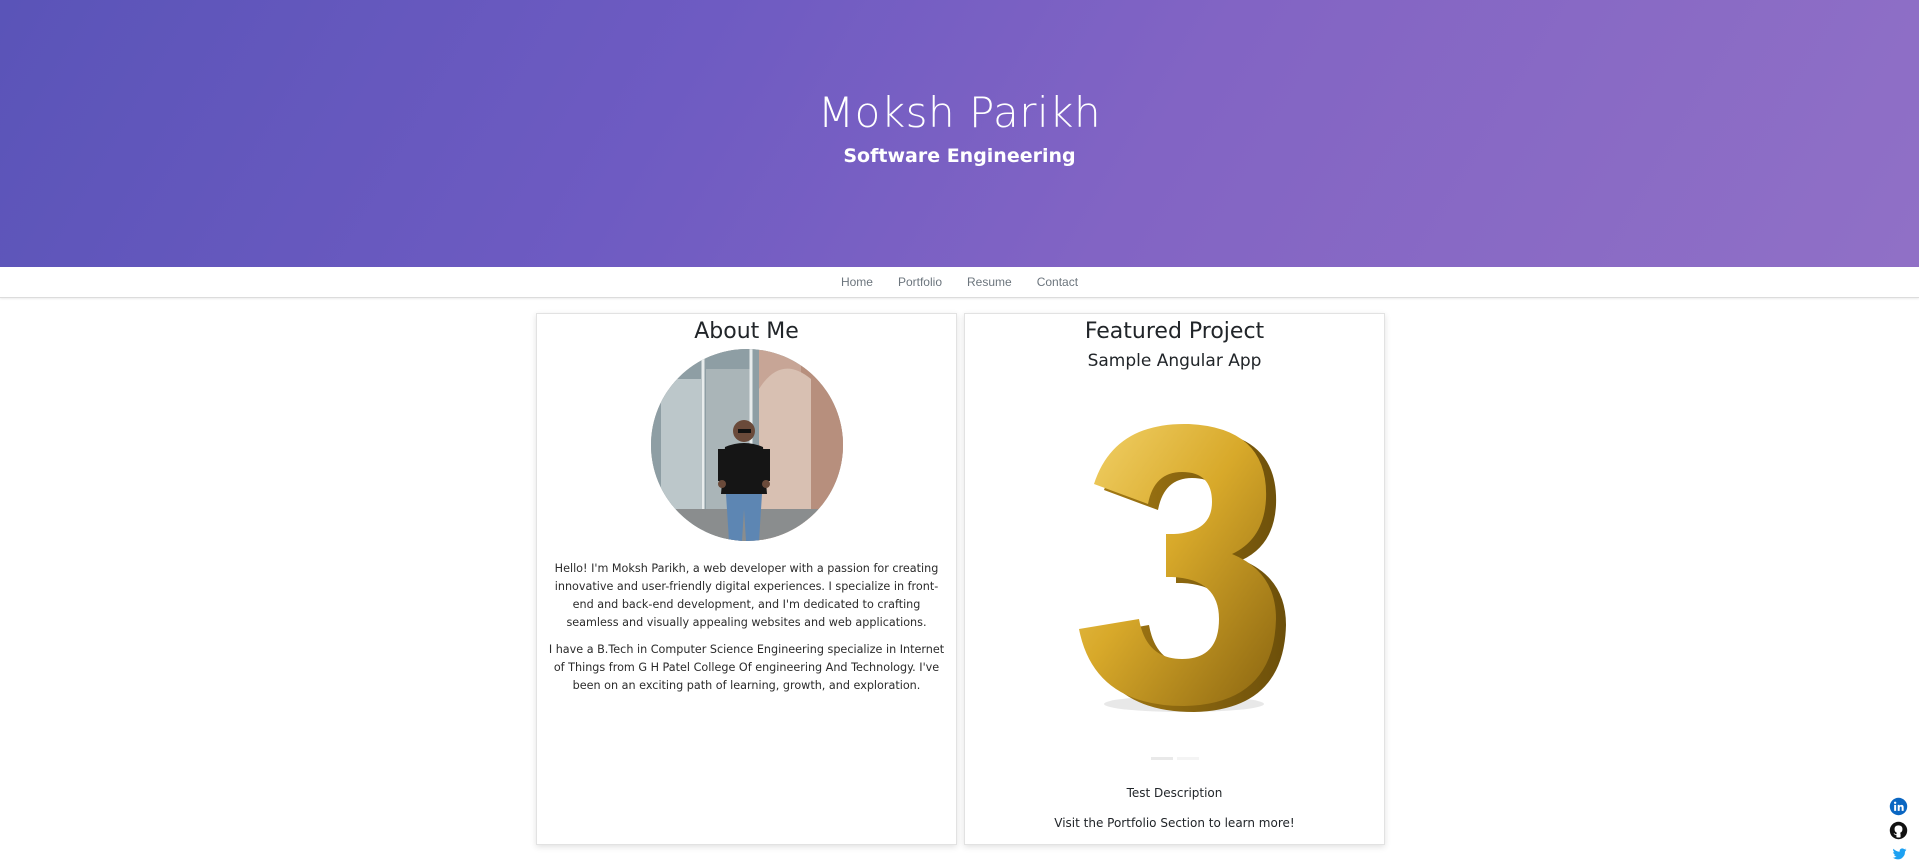 This screenshot has height=866, width=1919. What do you see at coordinates (959, 282) in the screenshot?
I see `main-navbar: Home Portfolio Resume Contact` at bounding box center [959, 282].